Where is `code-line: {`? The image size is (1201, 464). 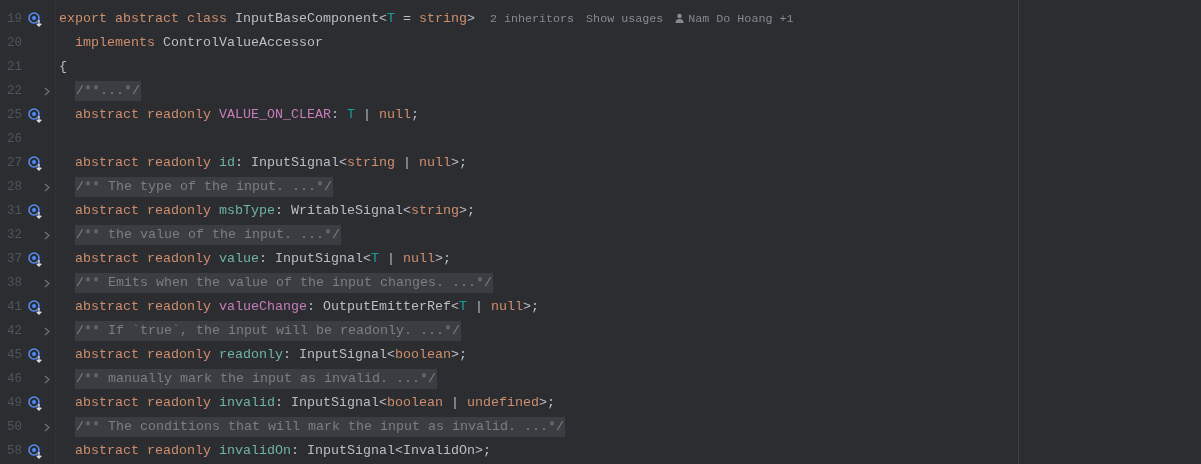 code-line: { is located at coordinates (63, 67).